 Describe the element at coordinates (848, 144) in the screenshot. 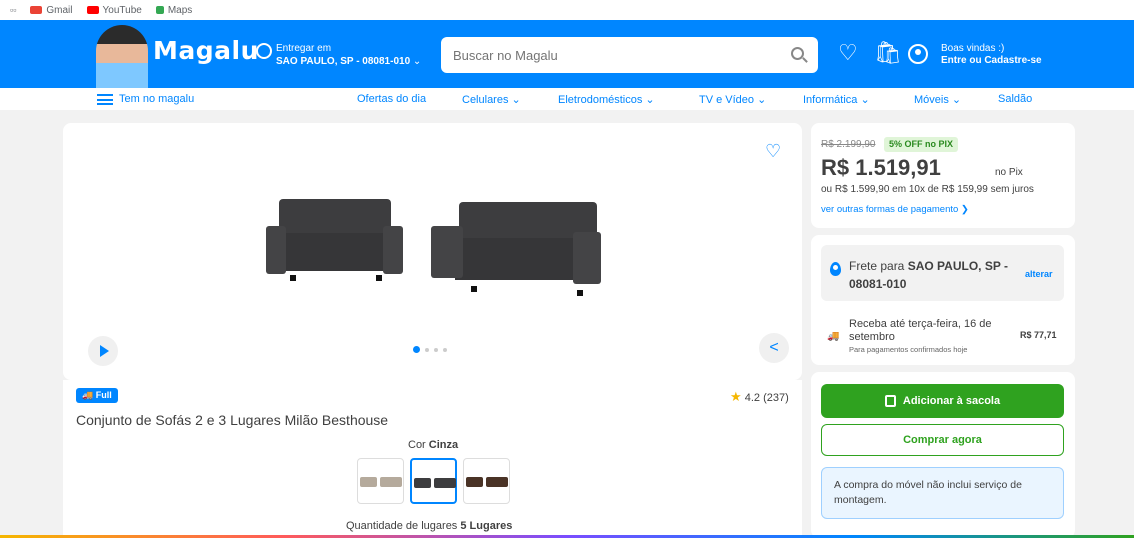

I see `old-price: R$ 2.199,90` at that location.